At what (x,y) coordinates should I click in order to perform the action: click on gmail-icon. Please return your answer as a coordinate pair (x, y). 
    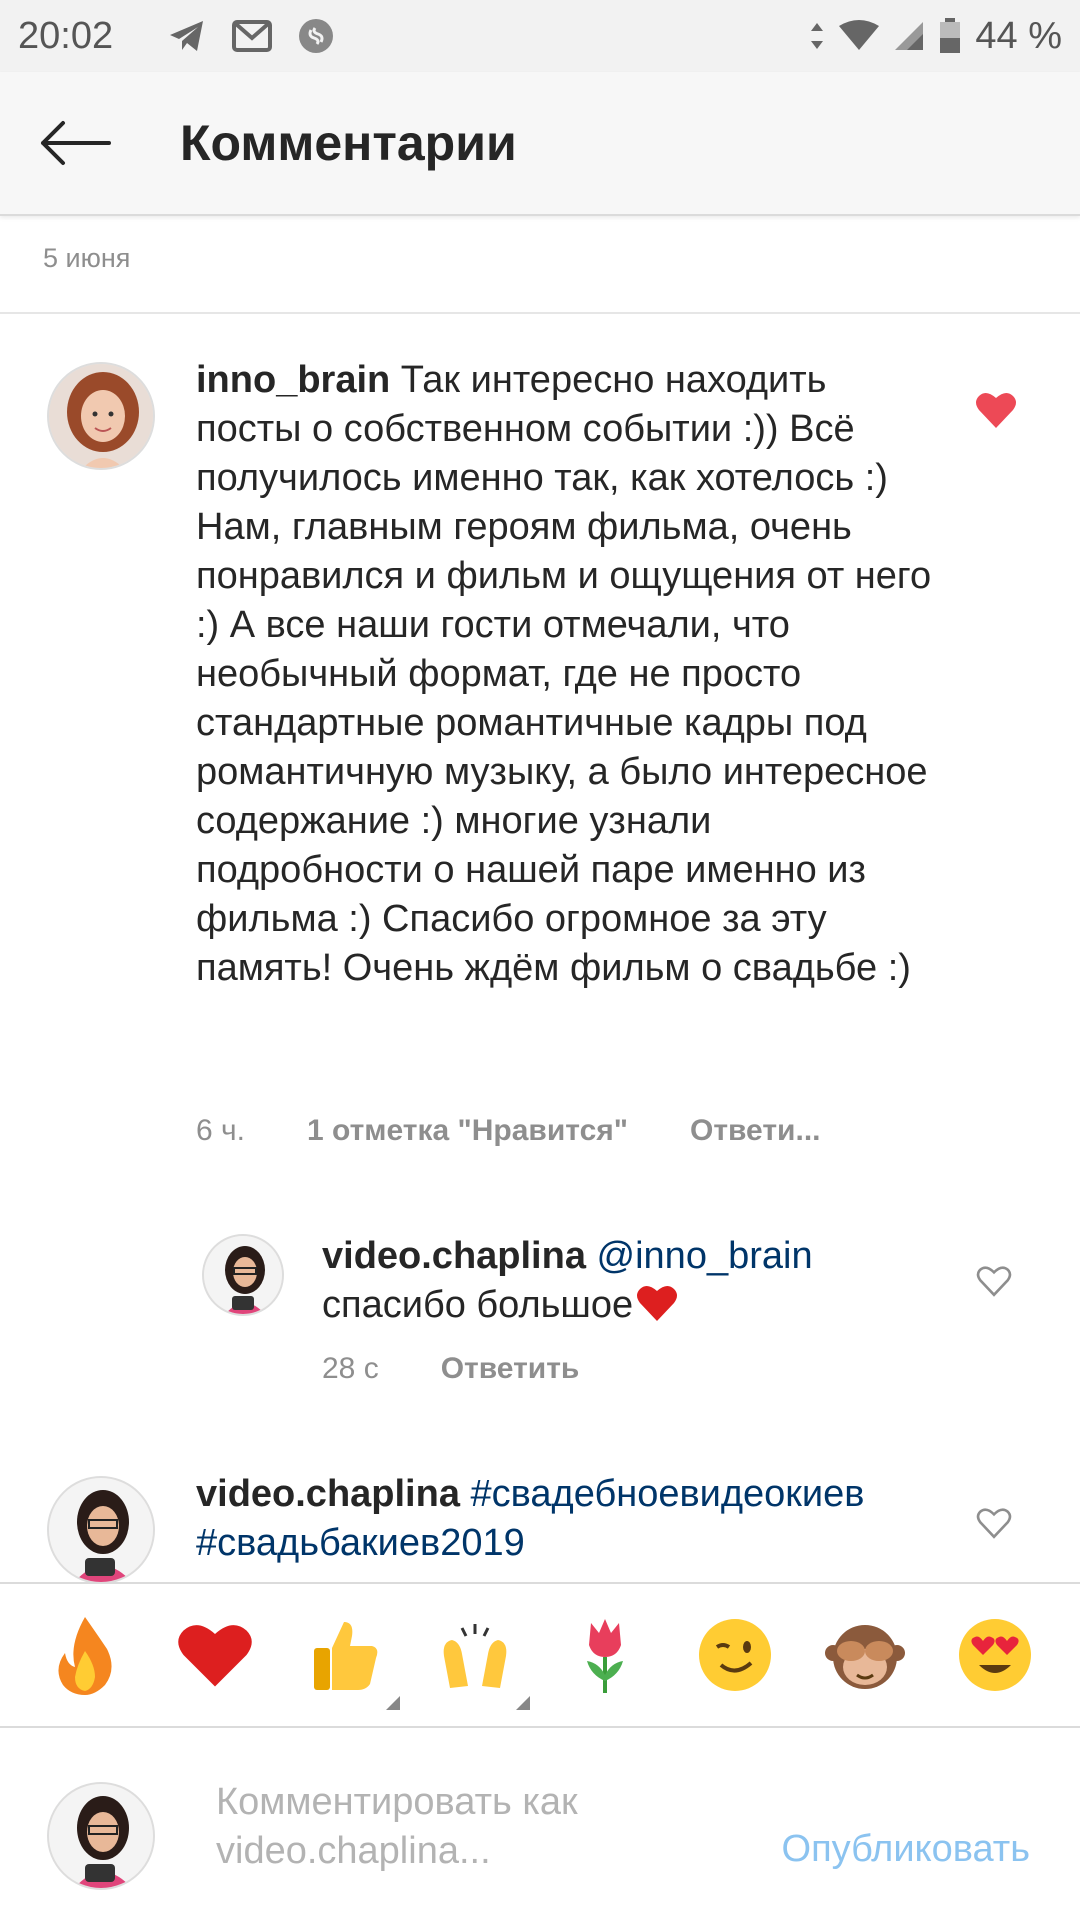
    Looking at the image, I should click on (252, 36).